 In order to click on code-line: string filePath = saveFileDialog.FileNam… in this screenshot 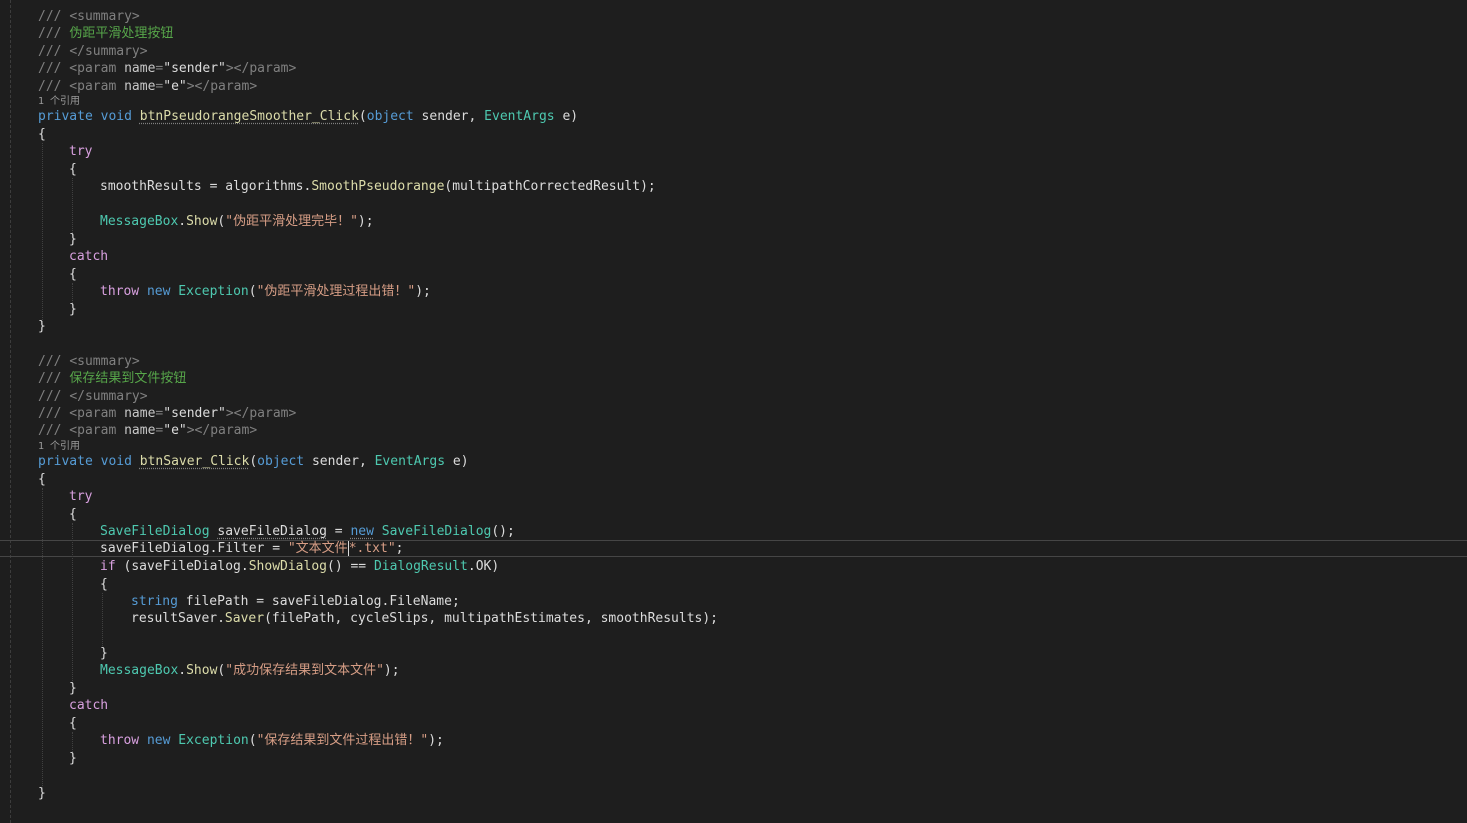, I will do `click(295, 601)`.